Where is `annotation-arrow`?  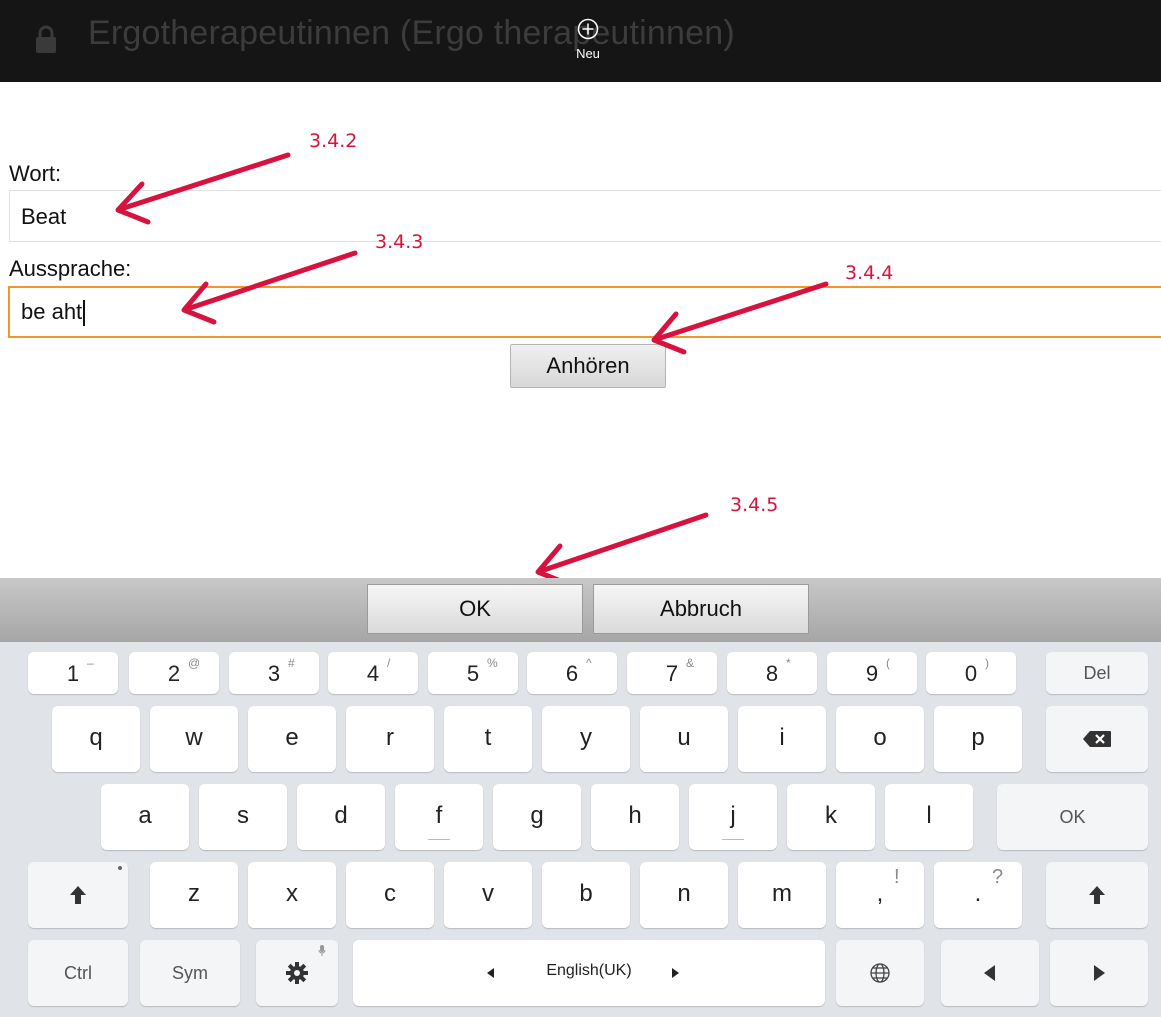
annotation-arrow is located at coordinates (622, 549).